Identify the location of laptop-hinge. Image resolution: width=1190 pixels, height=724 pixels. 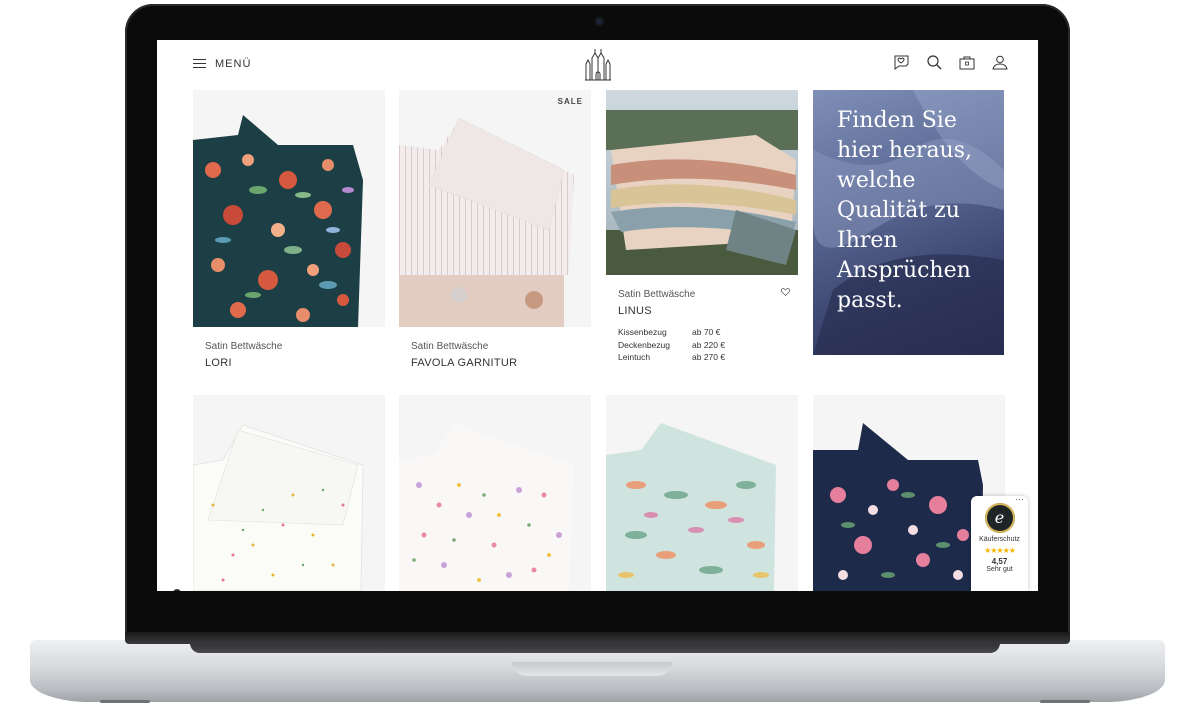
(597, 638).